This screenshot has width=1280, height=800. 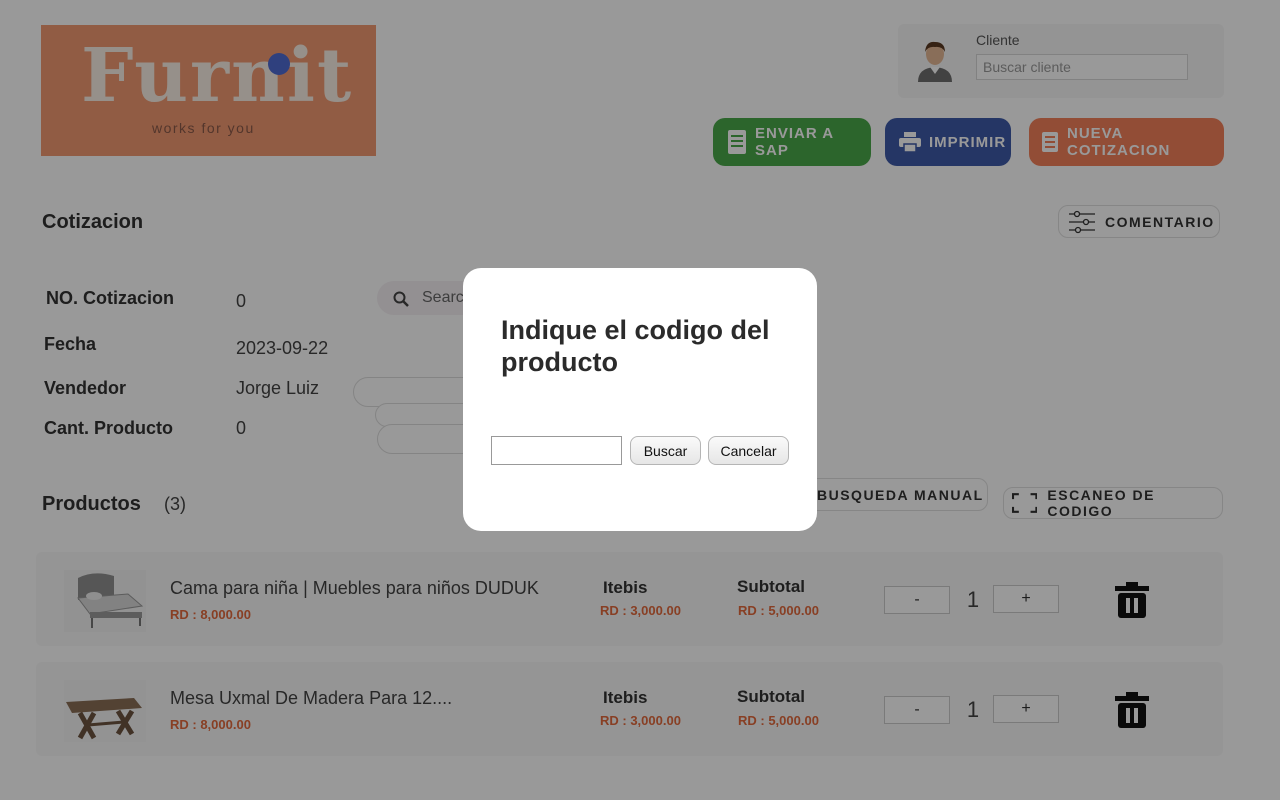 What do you see at coordinates (748, 450) in the screenshot?
I see `cancel-button: Cancelar` at bounding box center [748, 450].